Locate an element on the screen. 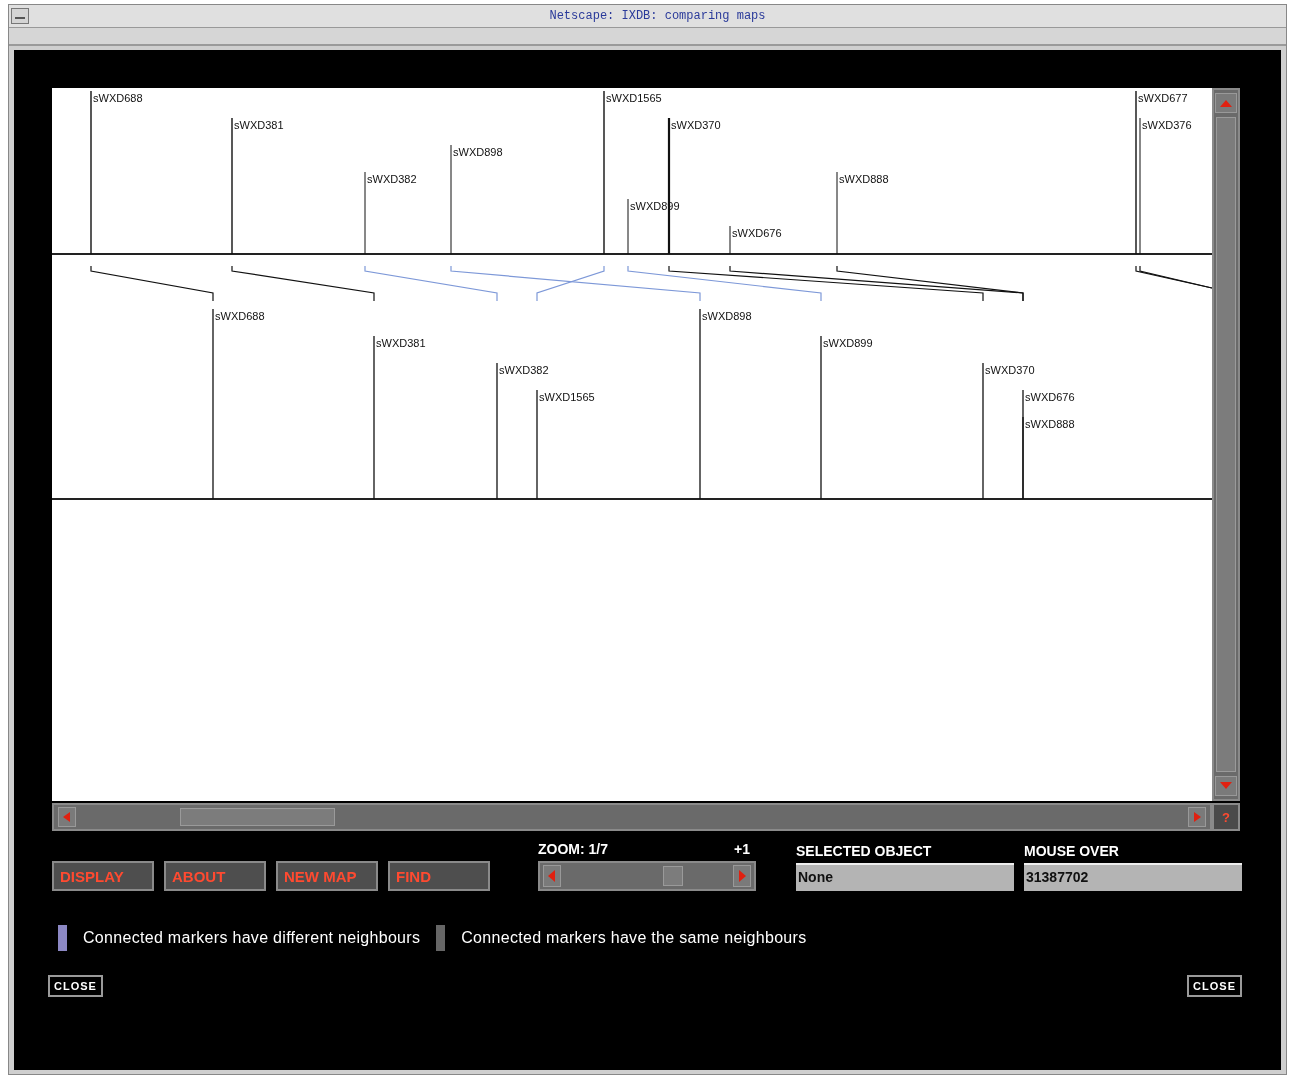 The image size is (1289, 1077). zoom-slider is located at coordinates (647, 876).